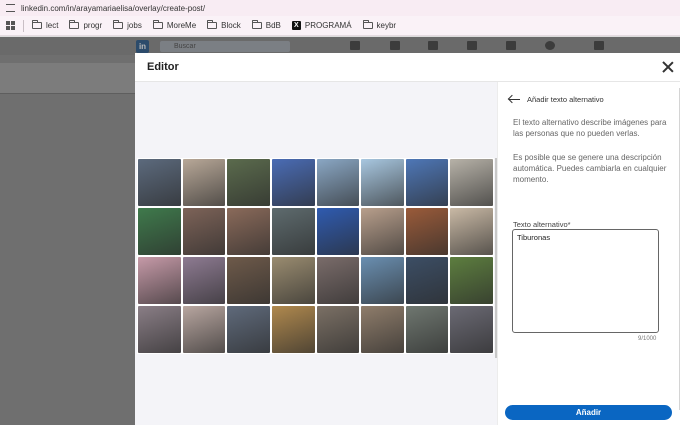 The image size is (680, 425). Describe the element at coordinates (407, 67) in the screenshot. I see `modal-header: Editor` at that location.